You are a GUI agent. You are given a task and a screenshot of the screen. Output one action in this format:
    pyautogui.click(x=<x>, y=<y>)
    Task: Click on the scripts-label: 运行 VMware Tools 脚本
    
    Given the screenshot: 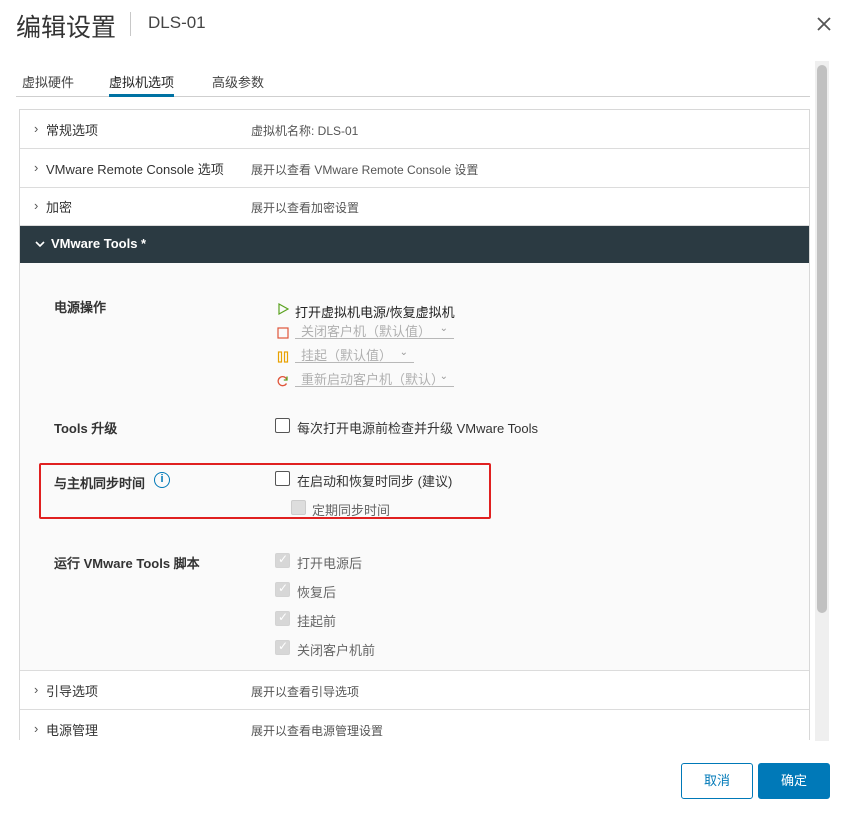 What is the action you would take?
    pyautogui.click(x=127, y=563)
    